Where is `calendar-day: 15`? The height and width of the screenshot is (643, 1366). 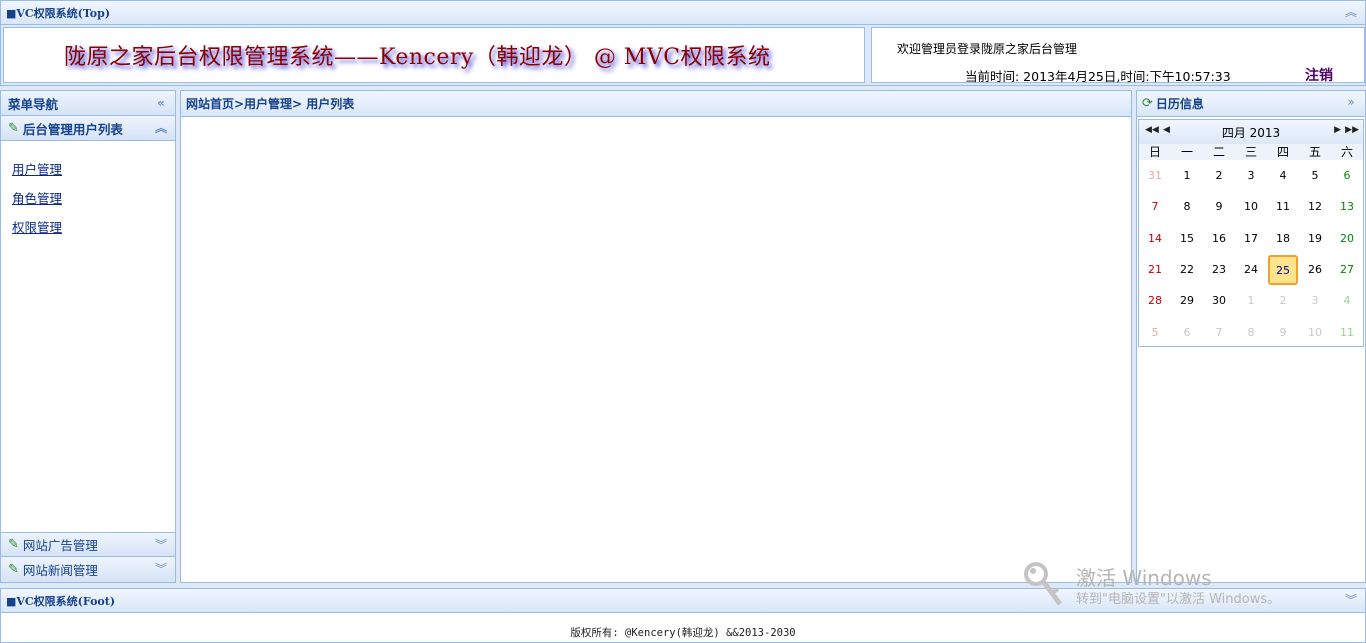 calendar-day: 15 is located at coordinates (1187, 238).